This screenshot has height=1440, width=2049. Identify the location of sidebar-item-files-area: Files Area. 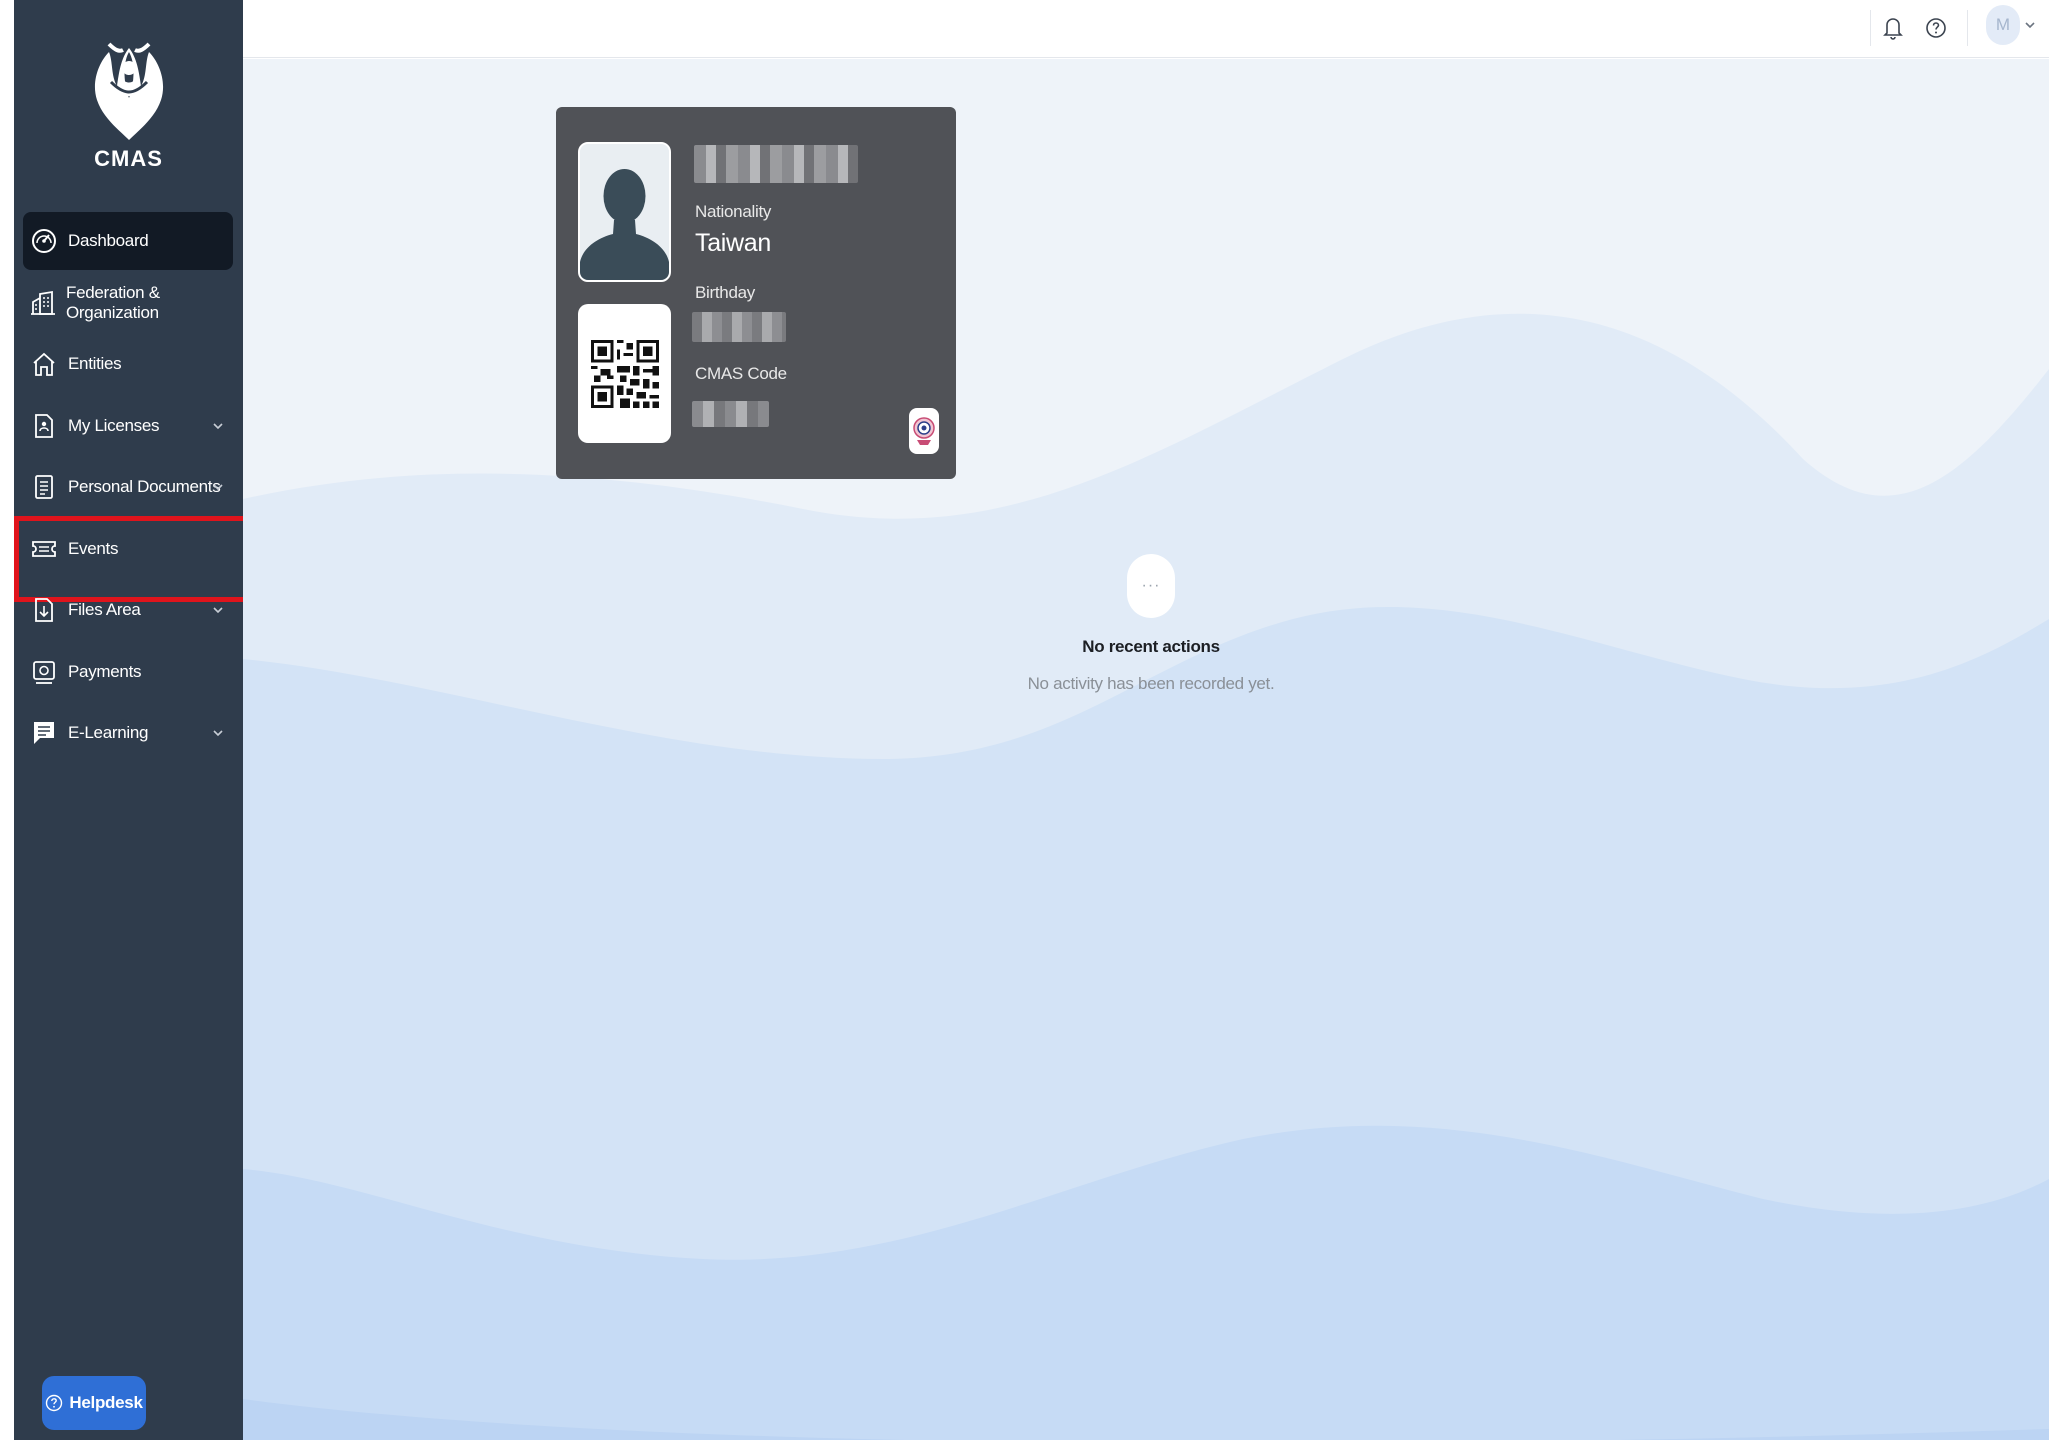
(128, 610).